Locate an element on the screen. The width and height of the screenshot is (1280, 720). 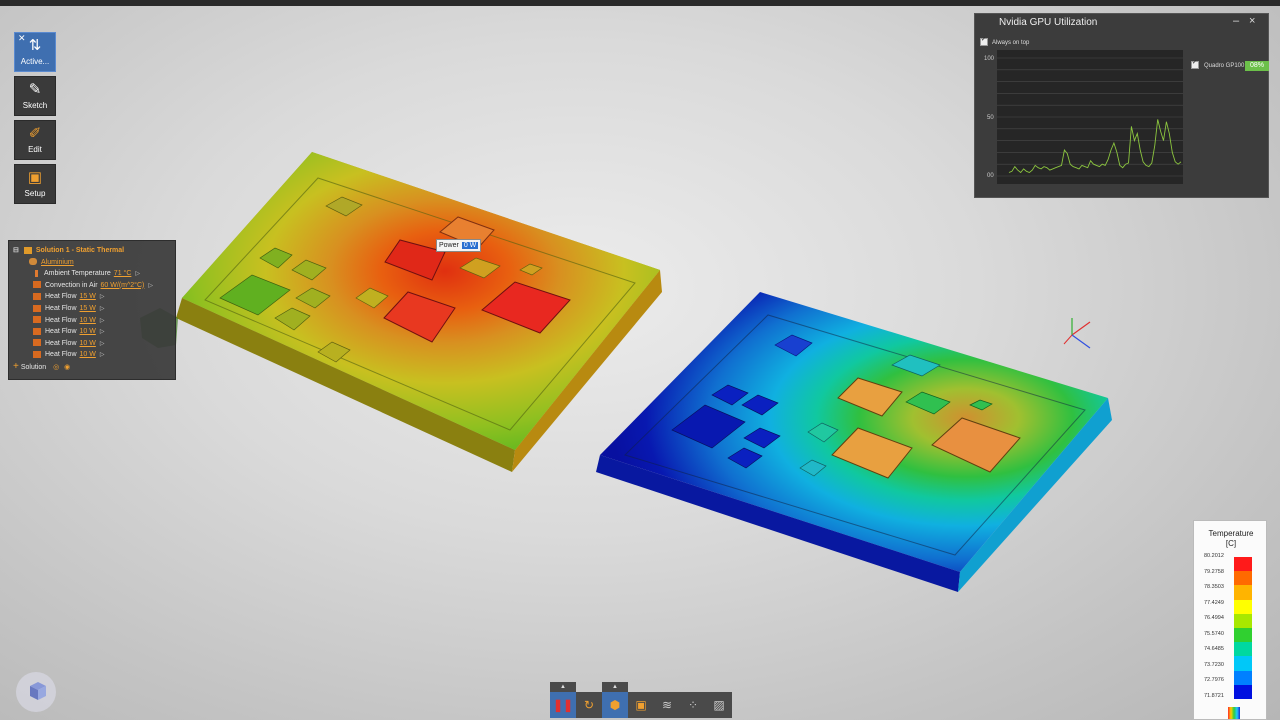
device-checkbox is located at coordinates (1195, 64).